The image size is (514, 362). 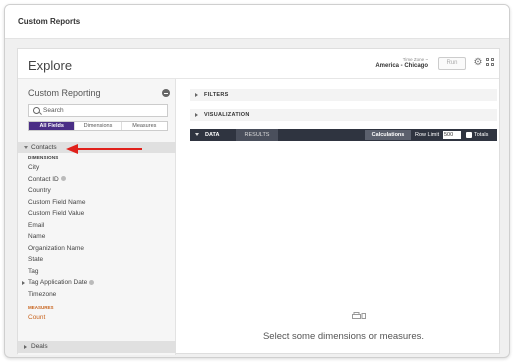 I want to click on row-limit-label: Row Limit, so click(x=427, y=135).